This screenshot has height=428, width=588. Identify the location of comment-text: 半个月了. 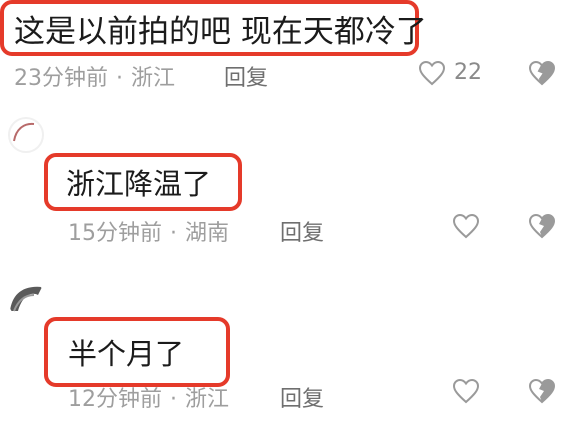
(126, 354).